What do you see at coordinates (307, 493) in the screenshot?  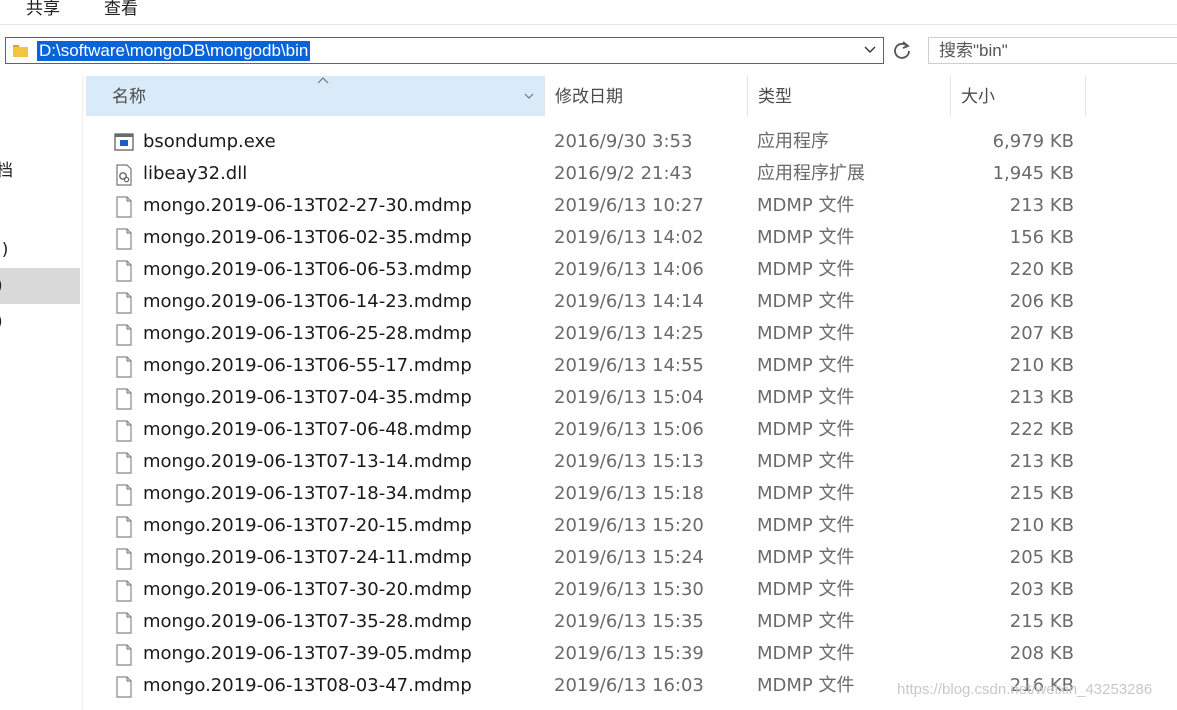 I see `file-name: mongo.2019-06-13T07-18-34.mdmp` at bounding box center [307, 493].